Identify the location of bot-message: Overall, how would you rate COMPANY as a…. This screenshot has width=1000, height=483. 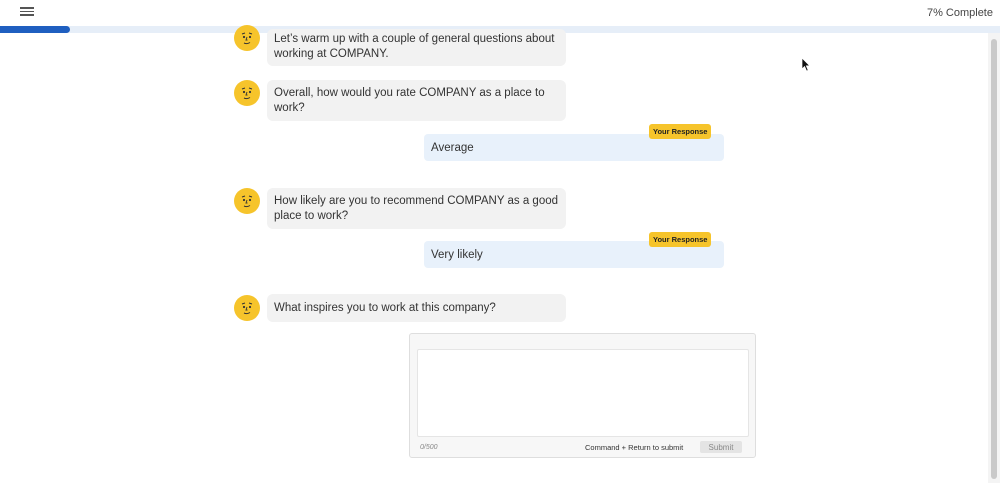
(416, 100).